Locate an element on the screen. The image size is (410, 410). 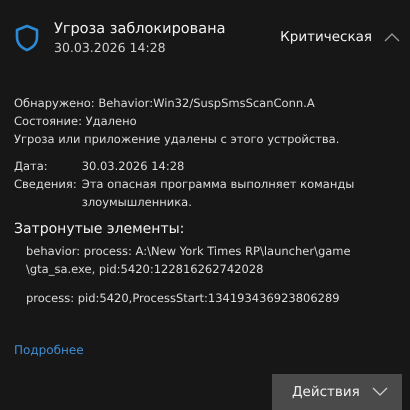
notification-title: Угроза заблокирована is located at coordinates (140, 29).